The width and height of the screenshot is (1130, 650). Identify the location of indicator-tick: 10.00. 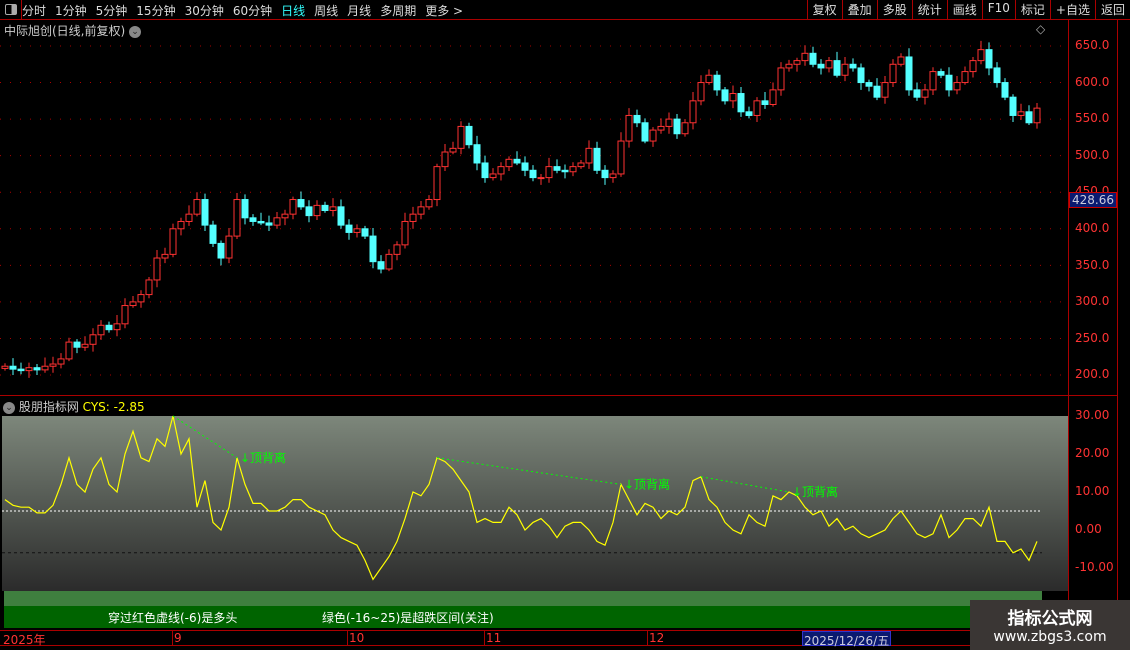
(1092, 491).